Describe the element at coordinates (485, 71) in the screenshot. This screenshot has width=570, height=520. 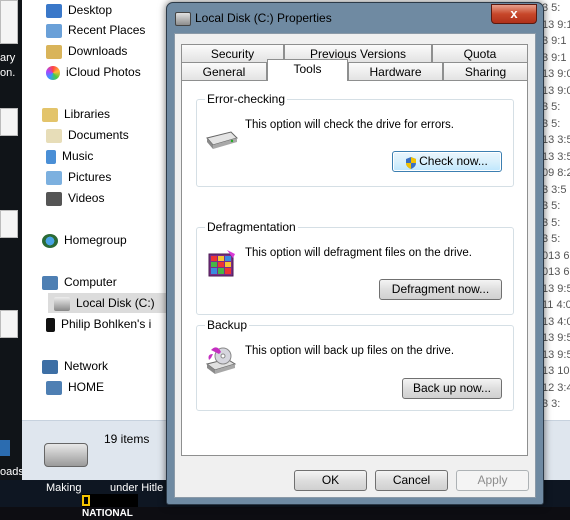
I see `tab-sharing: Sharing` at that location.